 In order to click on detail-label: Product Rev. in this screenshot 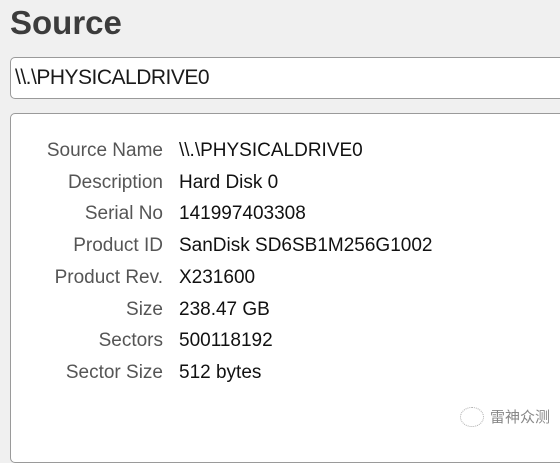, I will do `click(108, 277)`.